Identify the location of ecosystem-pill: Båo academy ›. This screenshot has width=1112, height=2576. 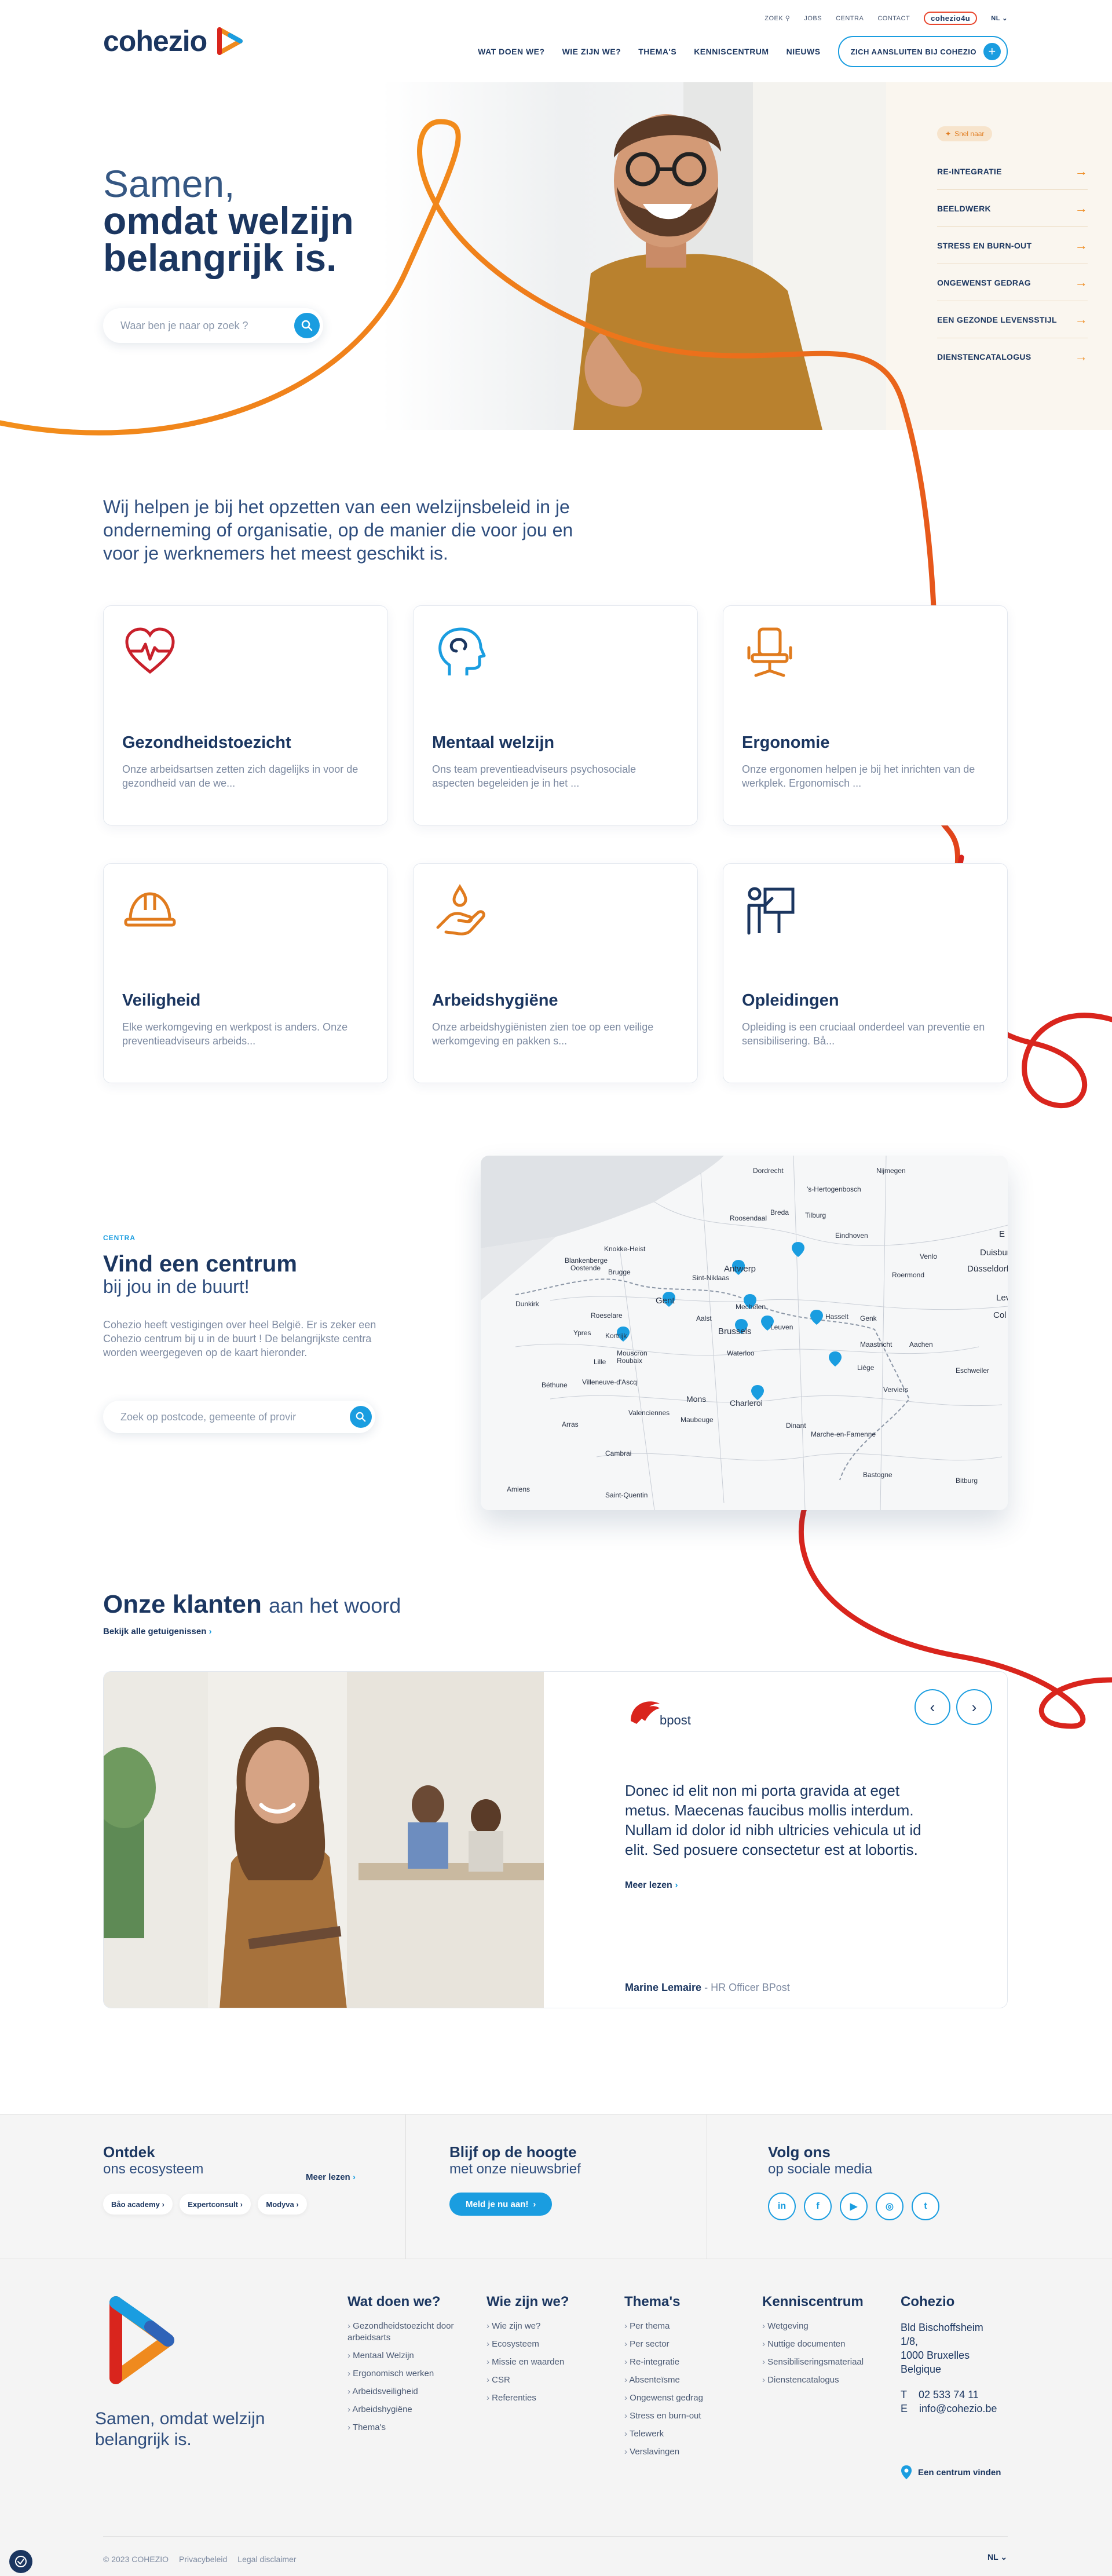
(138, 2204).